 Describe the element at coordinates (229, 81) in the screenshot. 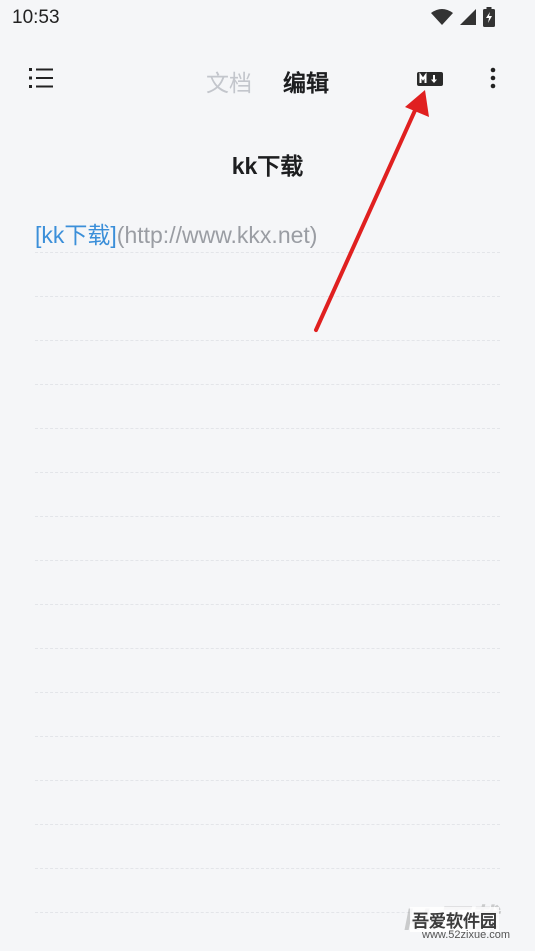

I see `tab-documents: 文档` at that location.